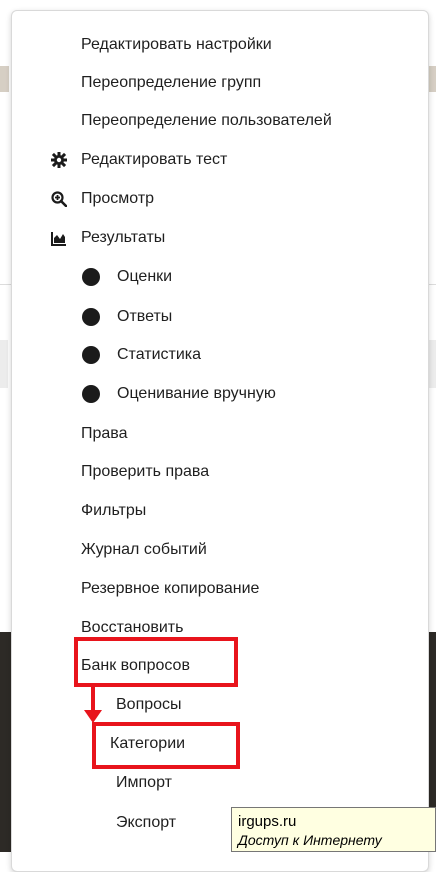 The height and width of the screenshot is (872, 436). I want to click on menu-item-check-permissions: Проверить права, so click(145, 472).